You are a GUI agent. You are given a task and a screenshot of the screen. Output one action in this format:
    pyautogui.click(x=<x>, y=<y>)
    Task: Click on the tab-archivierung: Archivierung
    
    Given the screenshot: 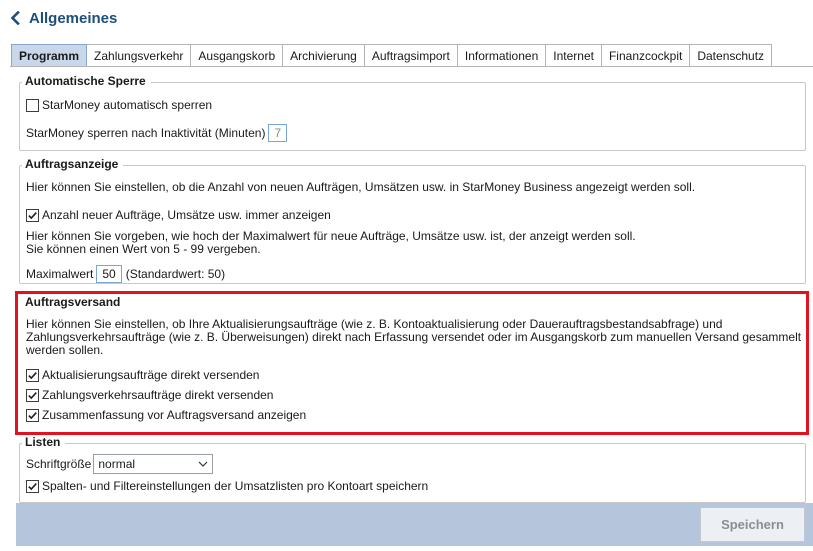 What is the action you would take?
    pyautogui.click(x=324, y=55)
    